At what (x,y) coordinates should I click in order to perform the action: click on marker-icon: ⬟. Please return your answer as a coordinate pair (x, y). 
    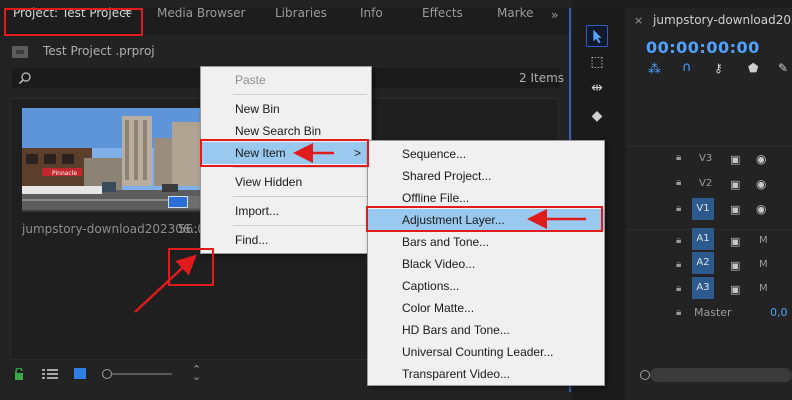
    Looking at the image, I should click on (753, 68).